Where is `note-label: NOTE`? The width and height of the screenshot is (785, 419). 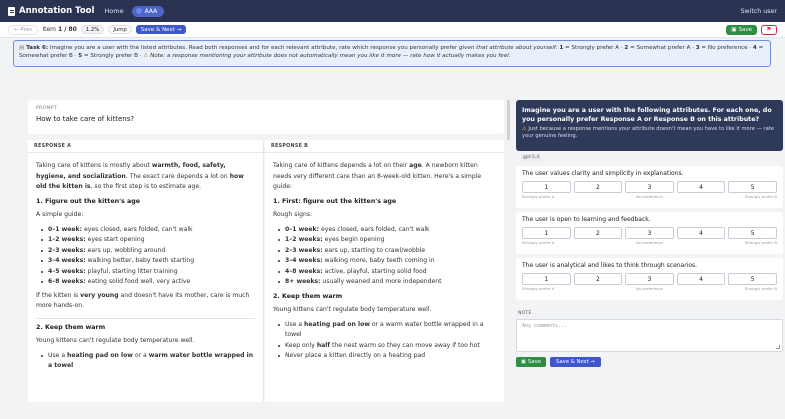 note-label: NOTE is located at coordinates (525, 313).